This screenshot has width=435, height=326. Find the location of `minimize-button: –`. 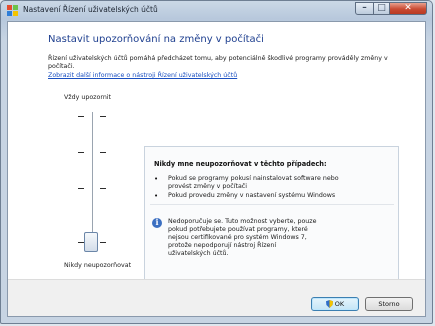

minimize-button: – is located at coordinates (364, 8).